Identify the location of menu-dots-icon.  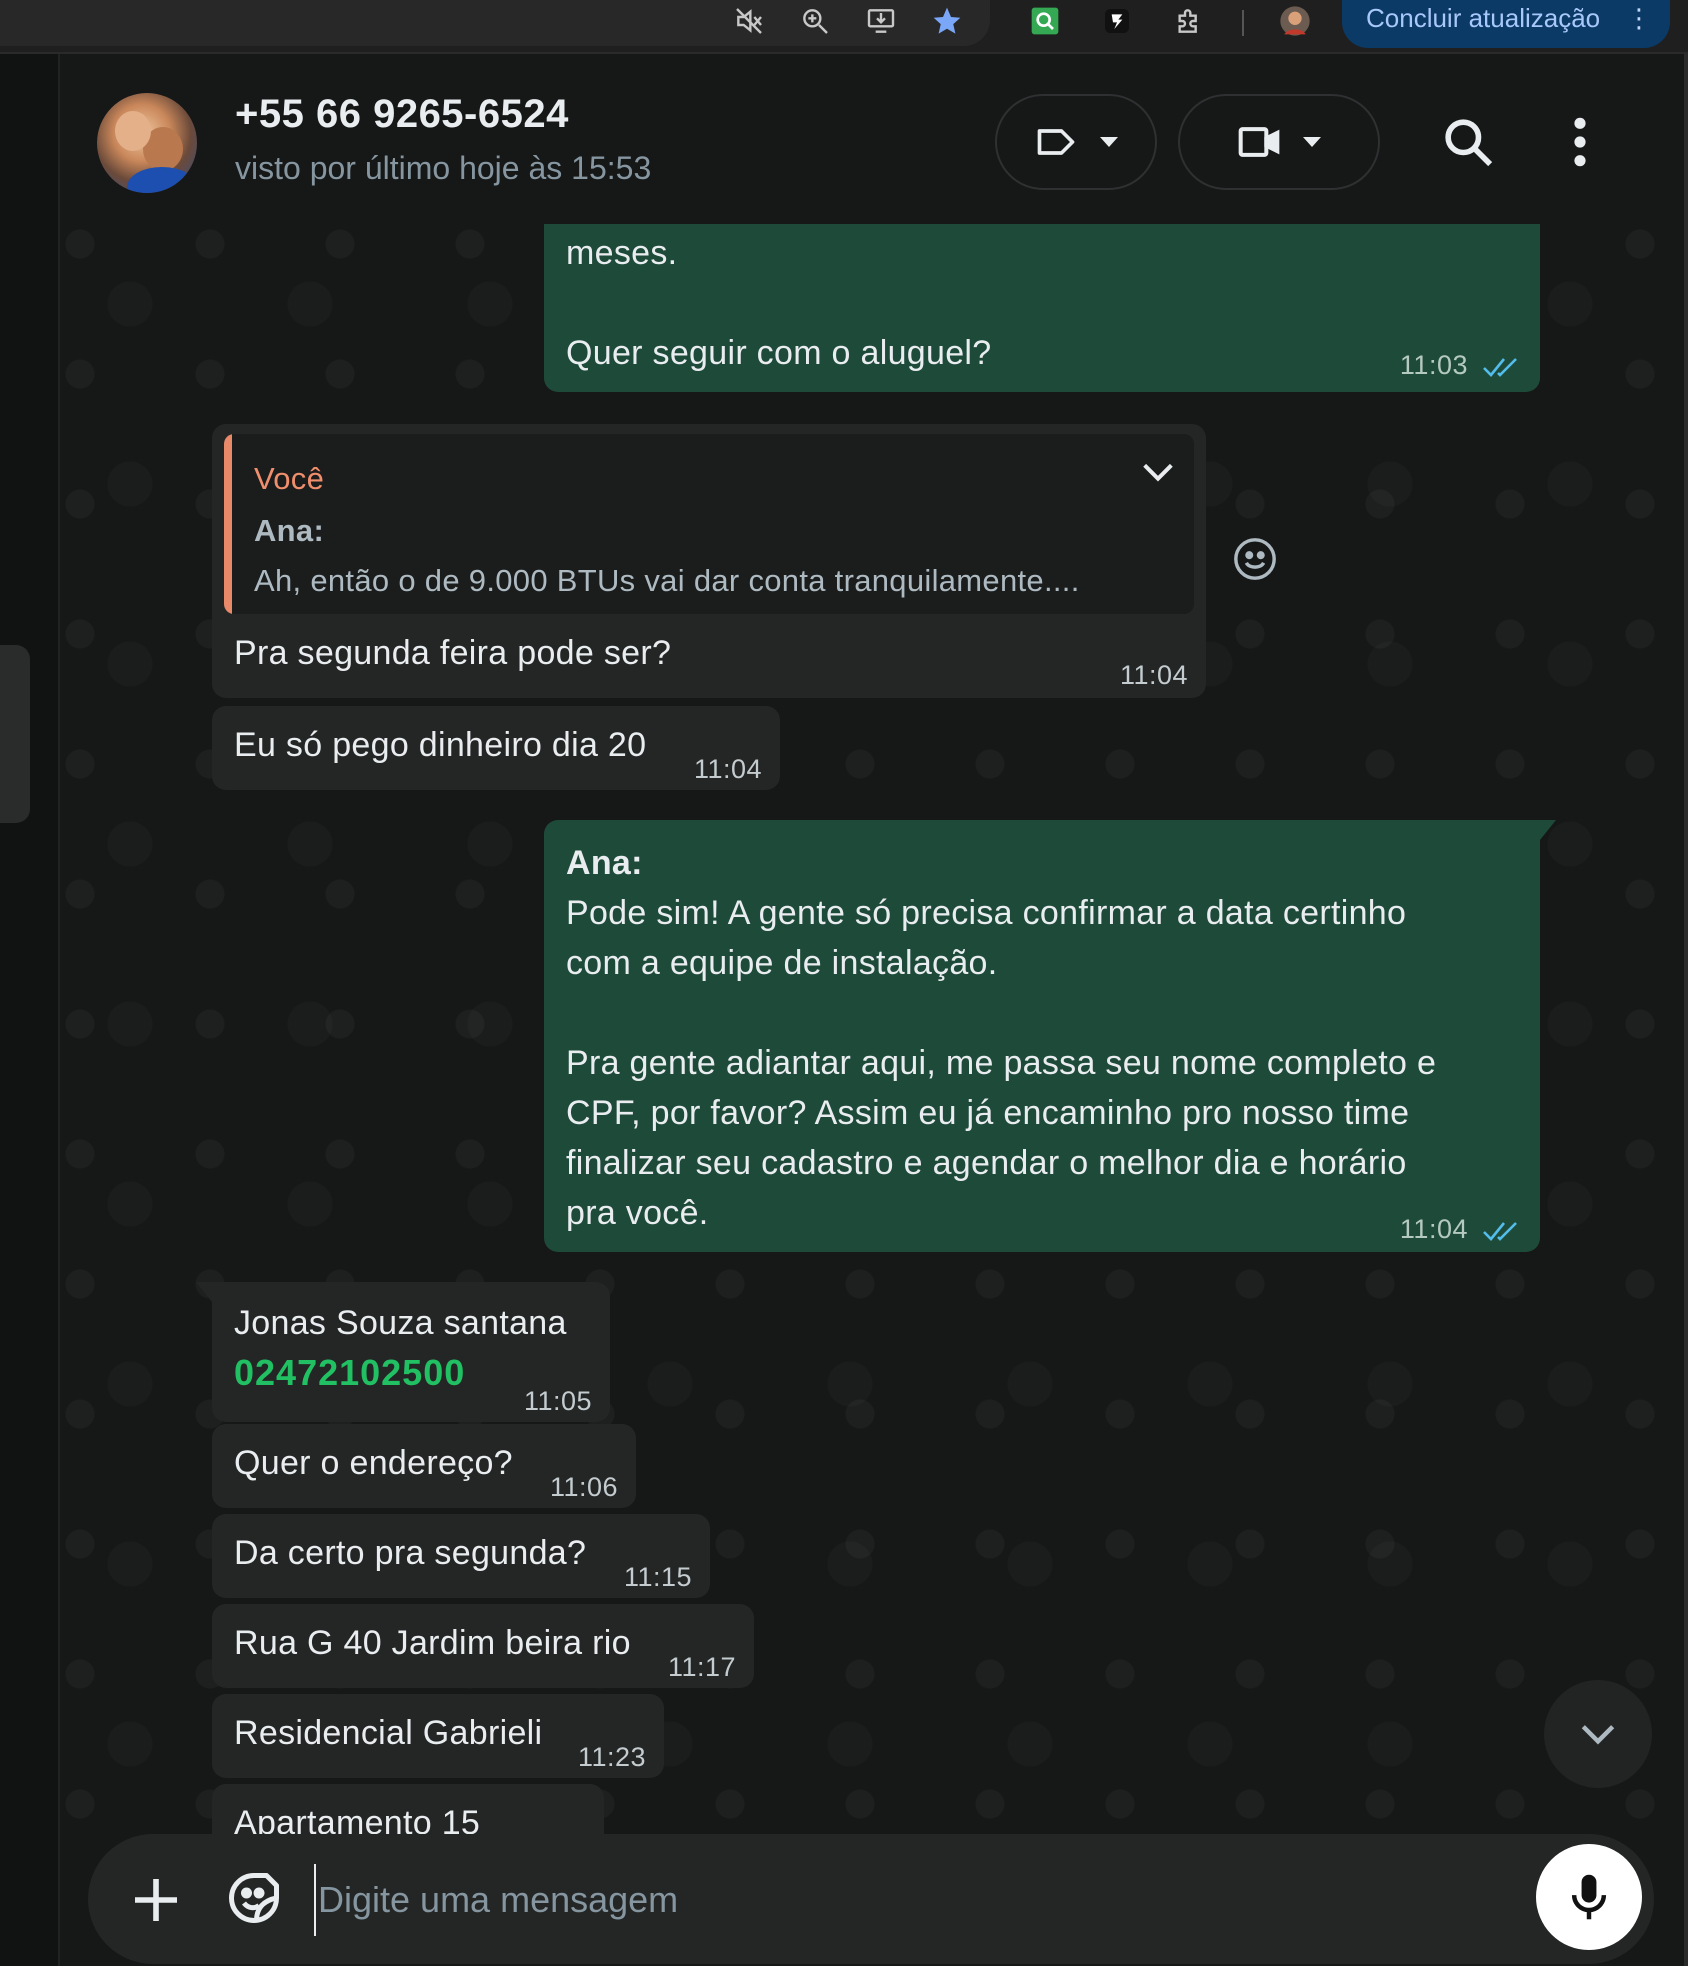
(1580, 142).